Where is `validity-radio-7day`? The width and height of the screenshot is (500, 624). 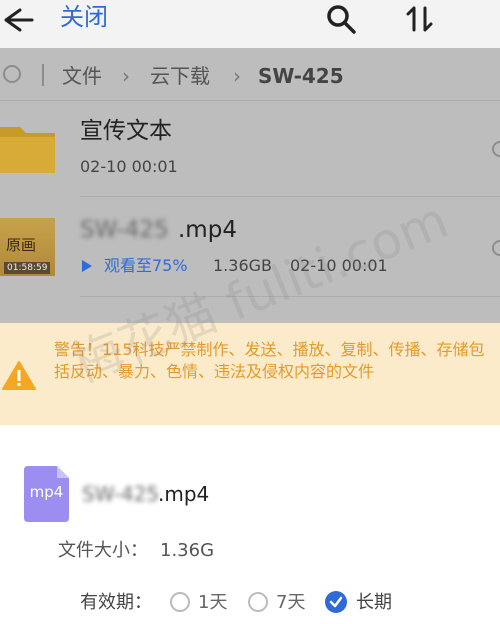
validity-radio-7day is located at coordinates (258, 602).